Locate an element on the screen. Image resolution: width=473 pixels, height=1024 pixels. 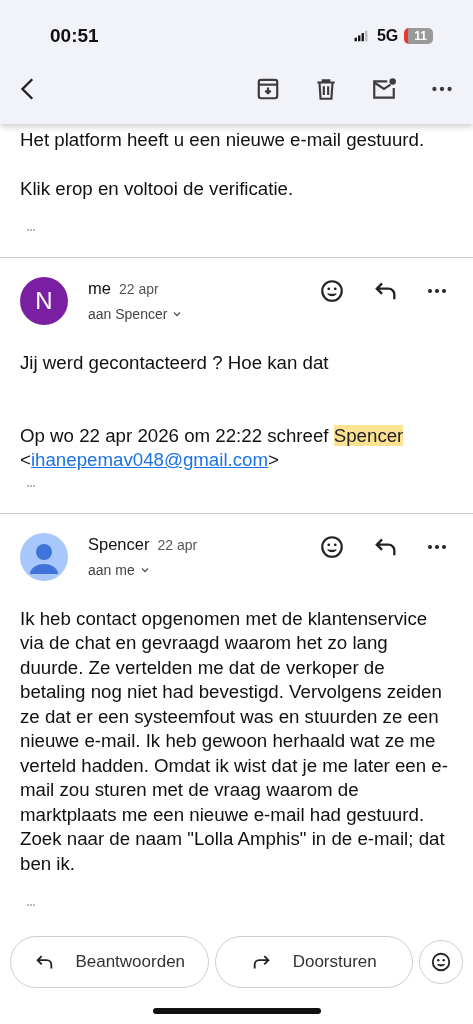
avatar: N is located at coordinates (44, 301).